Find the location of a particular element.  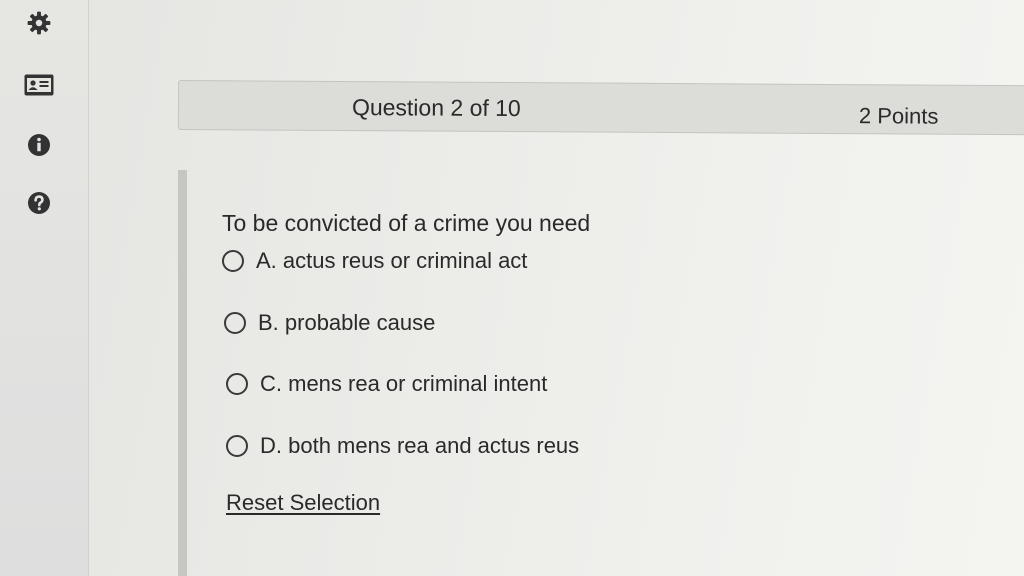

option-label: B. probable cause is located at coordinates (347, 322).